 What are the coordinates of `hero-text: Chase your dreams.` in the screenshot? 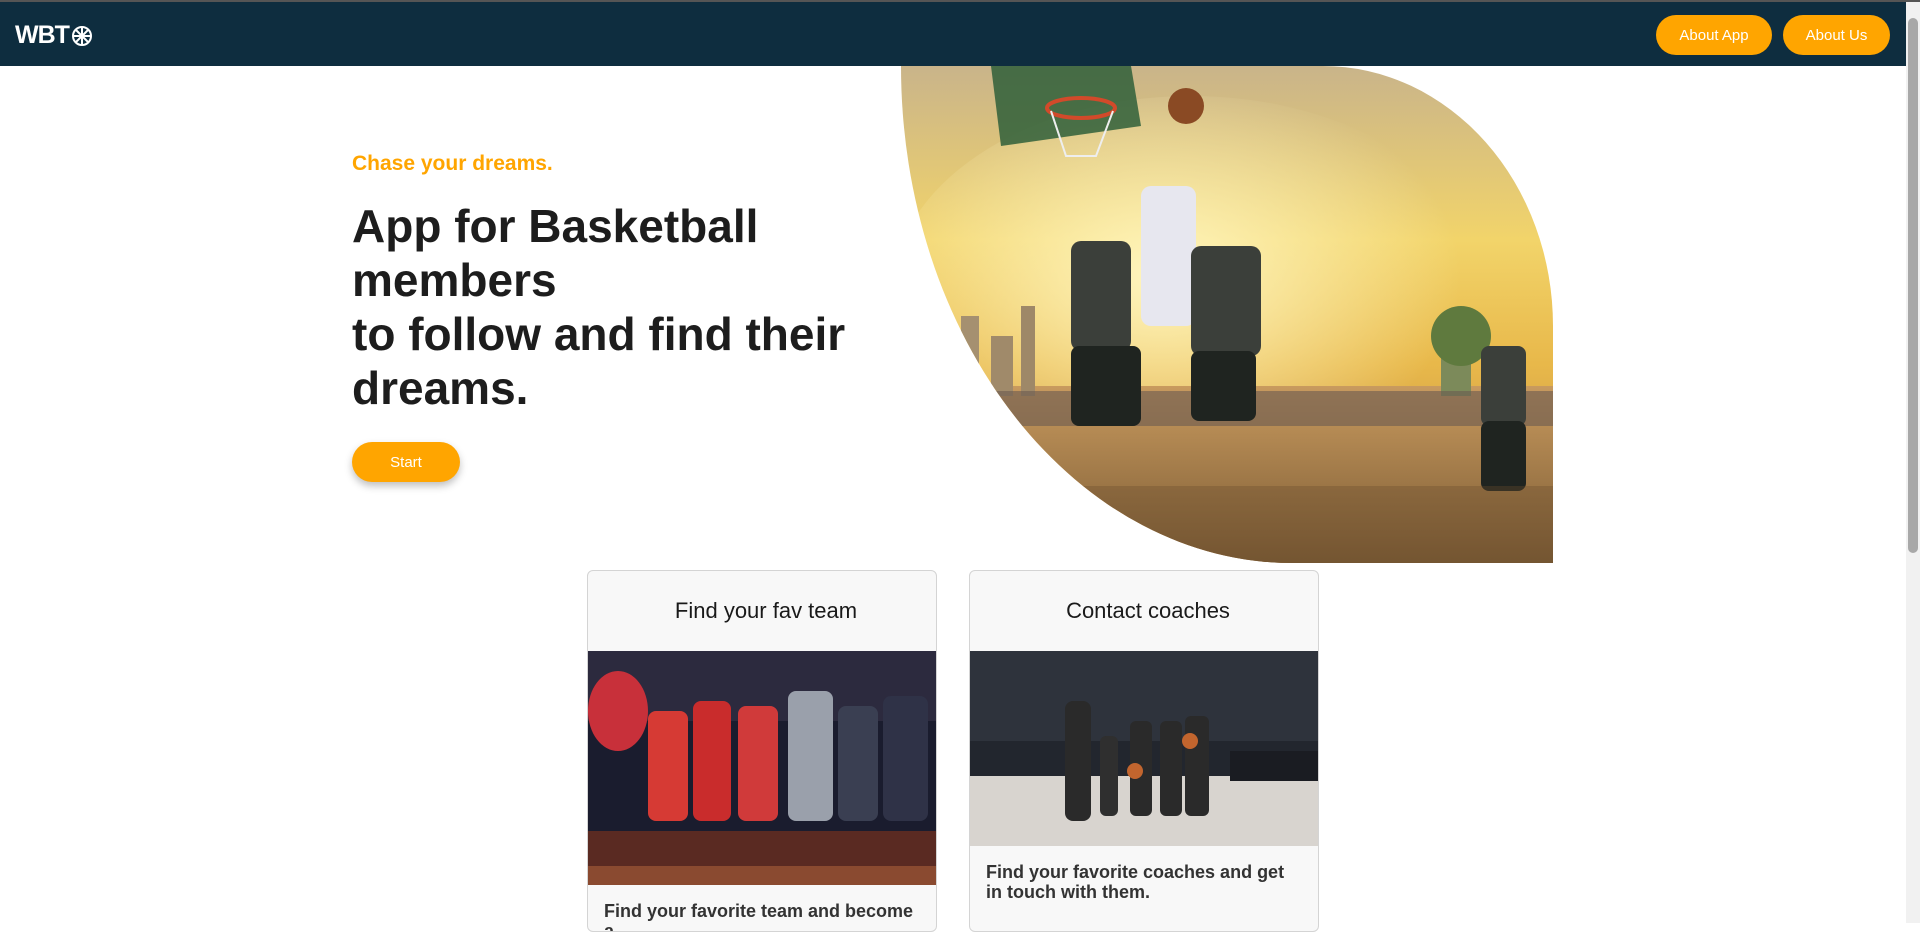 It's located at (602, 164).